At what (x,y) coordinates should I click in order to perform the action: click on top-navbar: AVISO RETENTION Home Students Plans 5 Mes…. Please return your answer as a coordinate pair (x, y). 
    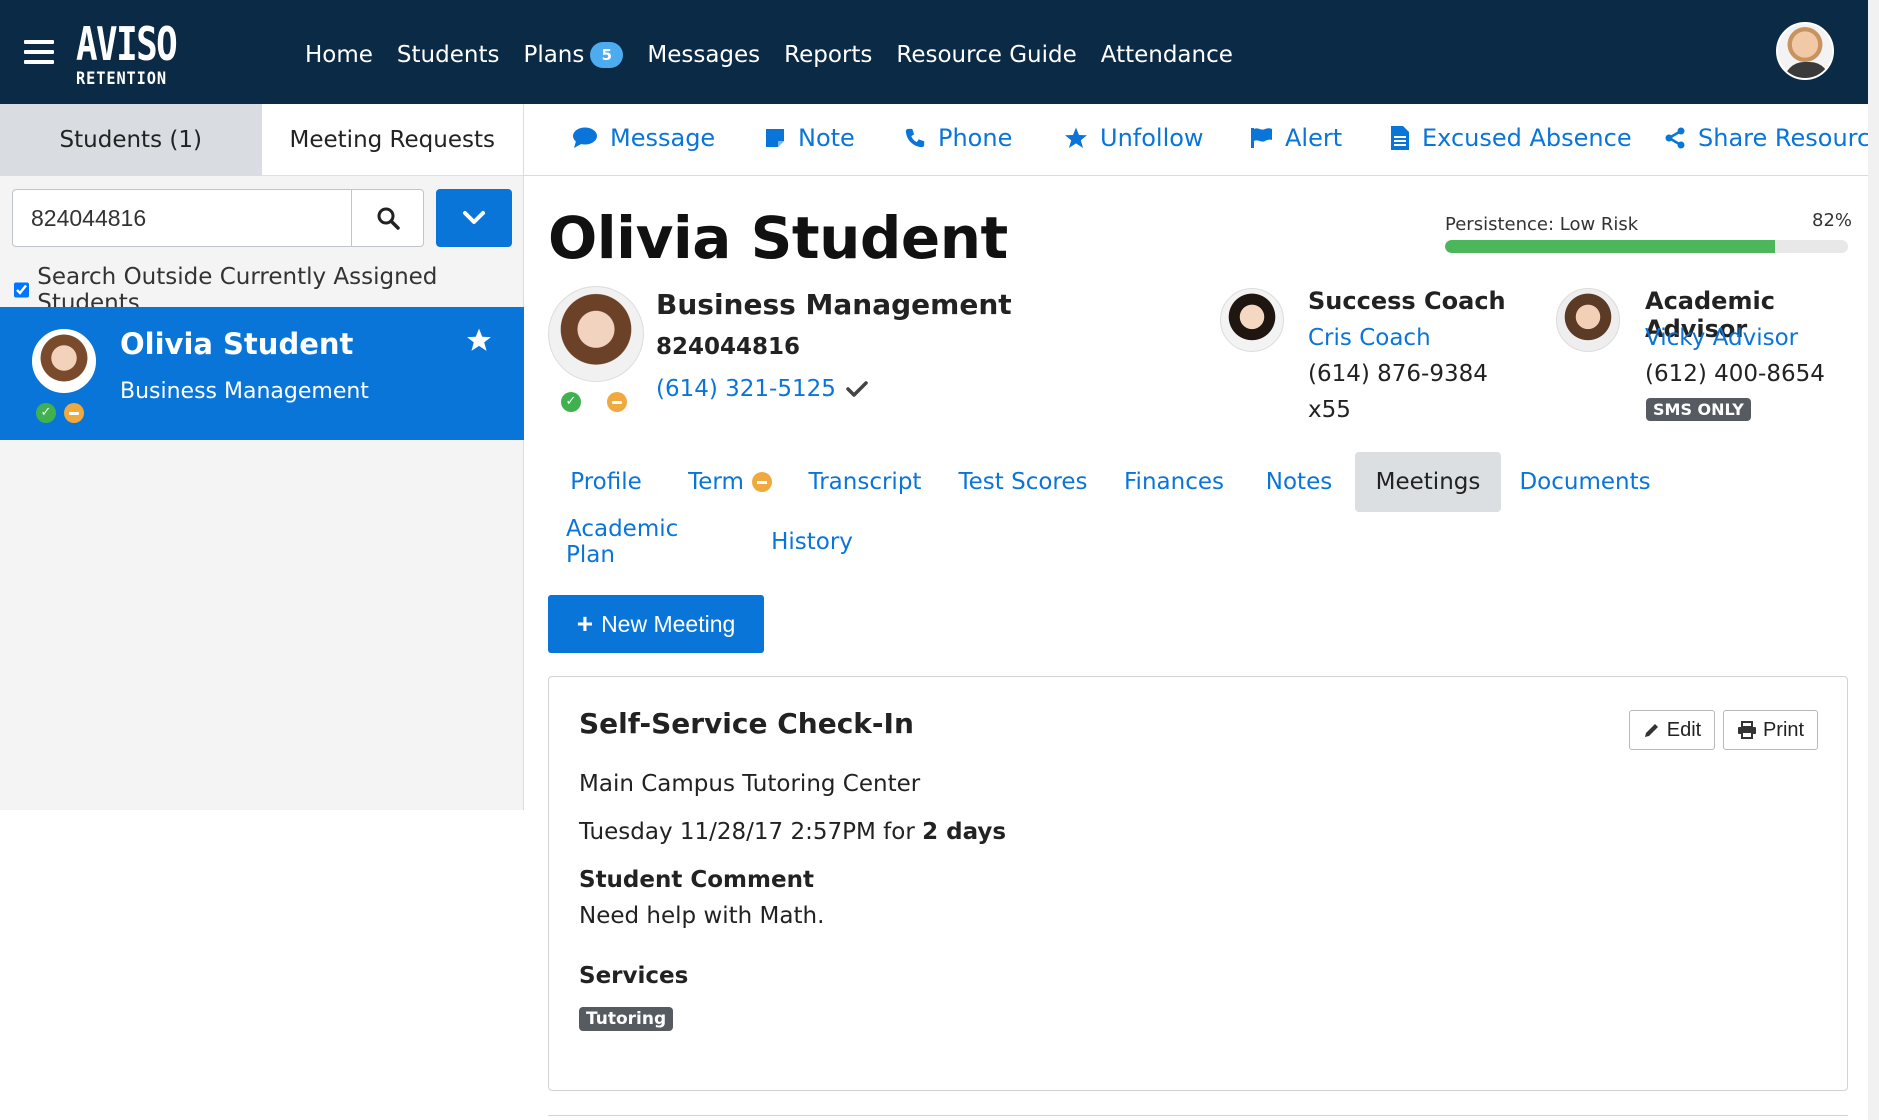
    Looking at the image, I should click on (934, 52).